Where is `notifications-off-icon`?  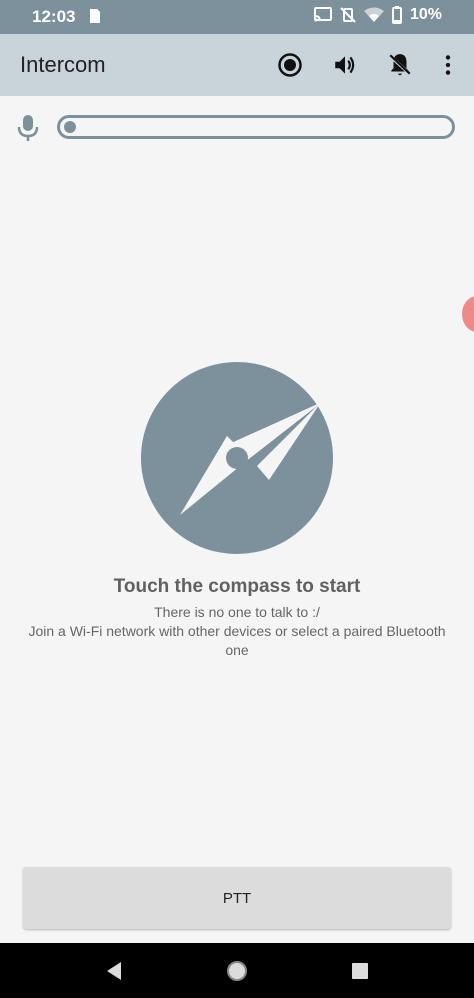 notifications-off-icon is located at coordinates (400, 65).